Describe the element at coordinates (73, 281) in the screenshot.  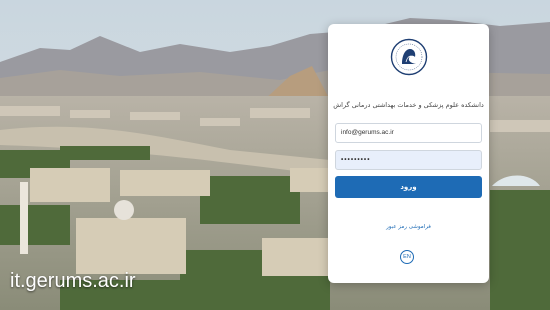
I see `website-url-caption: it.gerums.ac.ir` at that location.